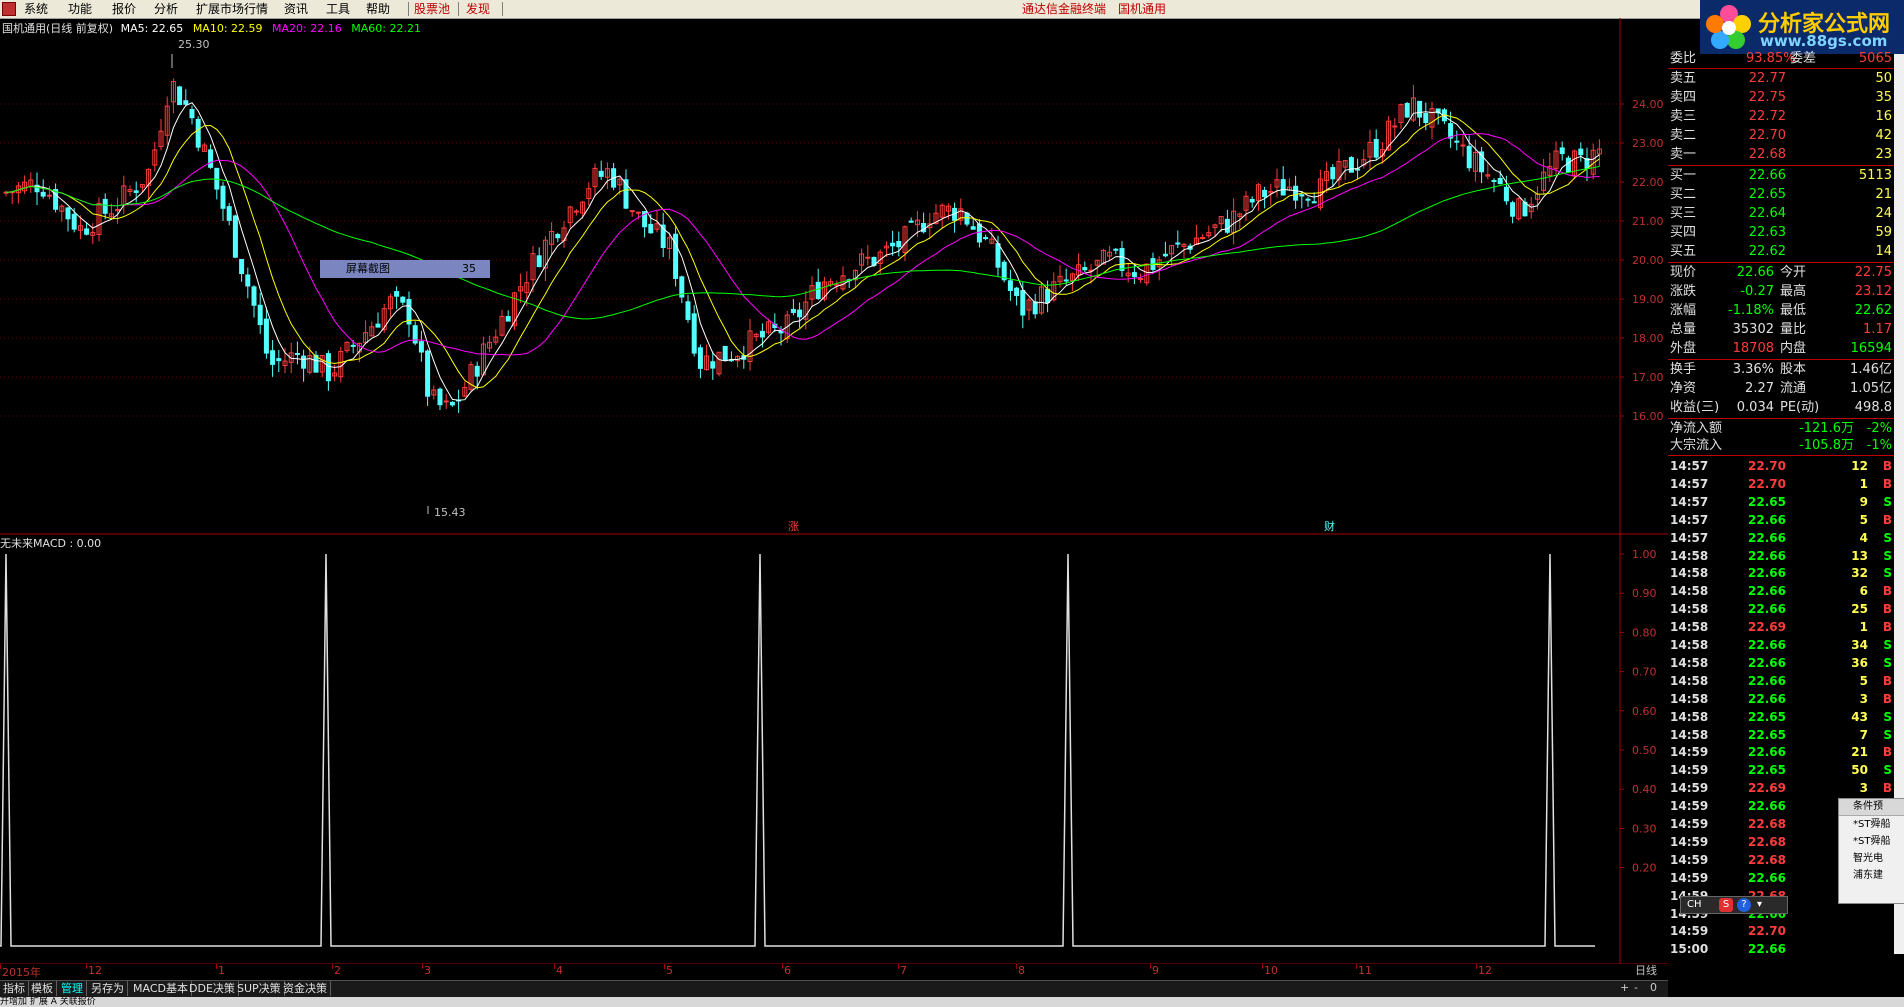 The width and height of the screenshot is (1904, 1007). What do you see at coordinates (1648, 221) in the screenshot?
I see `price-tick-label: 21.00` at bounding box center [1648, 221].